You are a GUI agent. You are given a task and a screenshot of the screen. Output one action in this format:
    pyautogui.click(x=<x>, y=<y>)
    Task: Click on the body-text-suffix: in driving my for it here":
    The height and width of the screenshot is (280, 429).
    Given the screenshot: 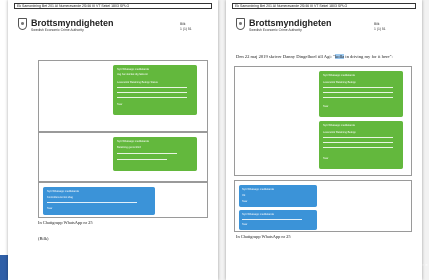 What is the action you would take?
    pyautogui.click(x=368, y=56)
    